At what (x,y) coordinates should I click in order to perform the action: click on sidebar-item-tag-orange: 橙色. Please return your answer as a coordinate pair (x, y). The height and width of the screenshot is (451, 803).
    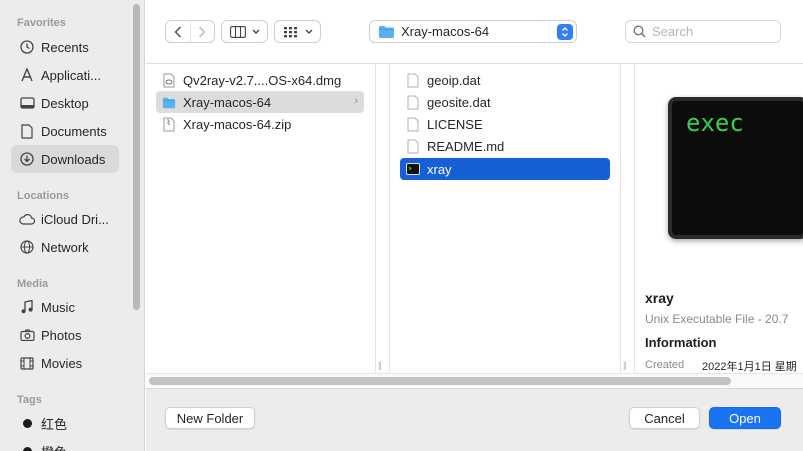
    Looking at the image, I should click on (65, 444).